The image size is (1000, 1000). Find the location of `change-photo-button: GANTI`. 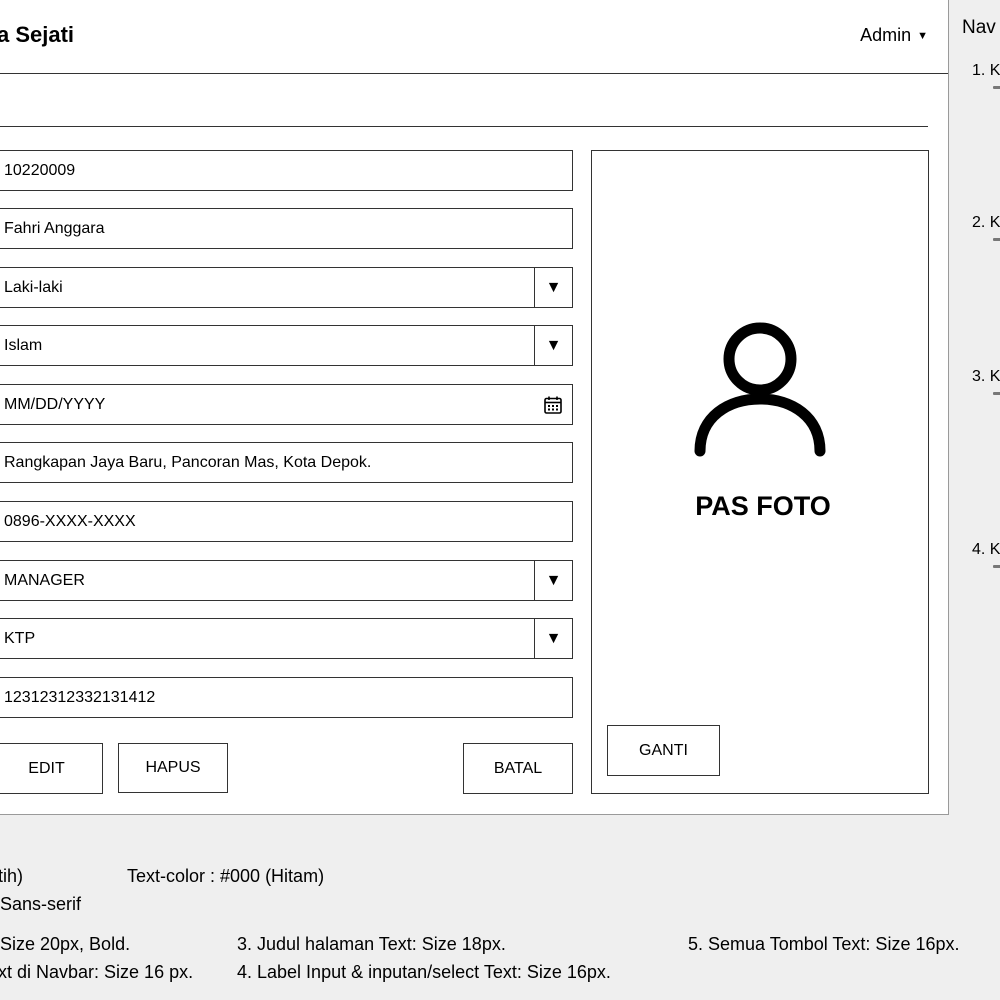

change-photo-button: GANTI is located at coordinates (663, 750).